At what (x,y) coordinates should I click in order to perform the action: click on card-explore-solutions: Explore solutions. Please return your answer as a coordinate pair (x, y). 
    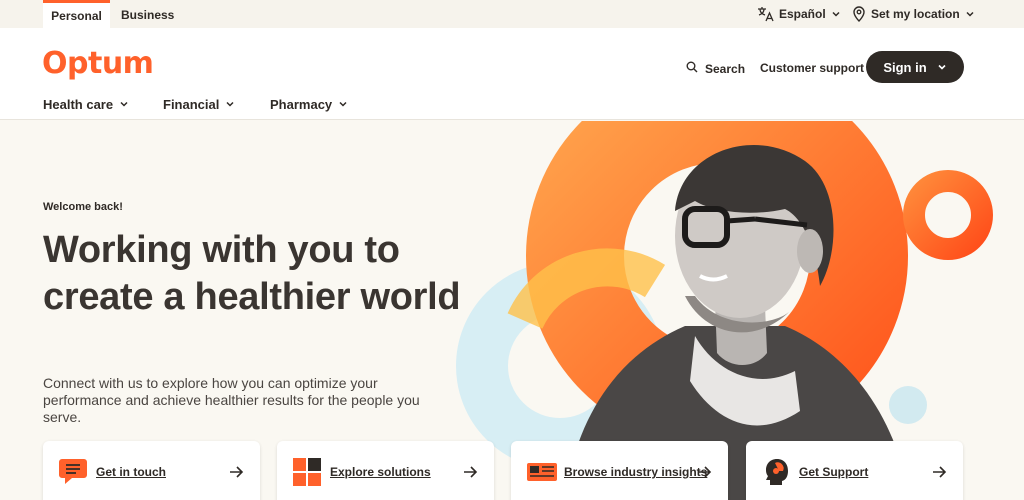
    Looking at the image, I should click on (385, 470).